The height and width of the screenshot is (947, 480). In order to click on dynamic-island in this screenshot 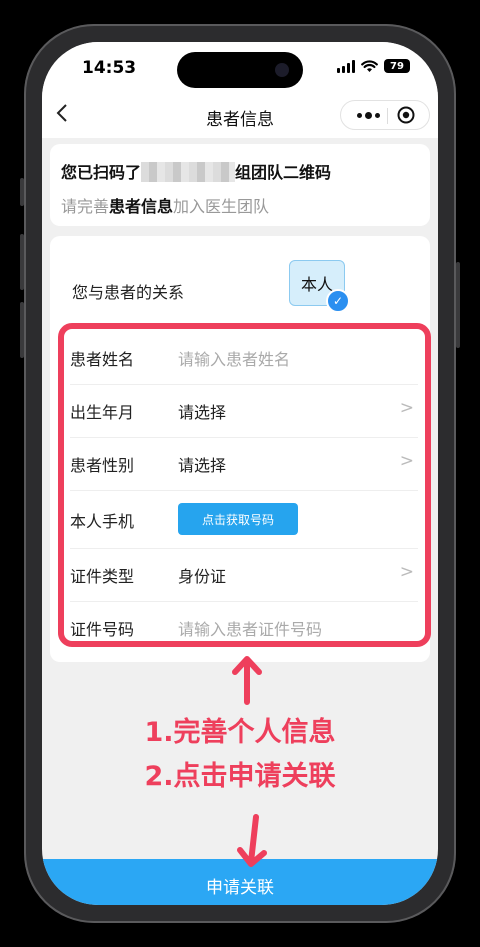, I will do `click(240, 70)`.